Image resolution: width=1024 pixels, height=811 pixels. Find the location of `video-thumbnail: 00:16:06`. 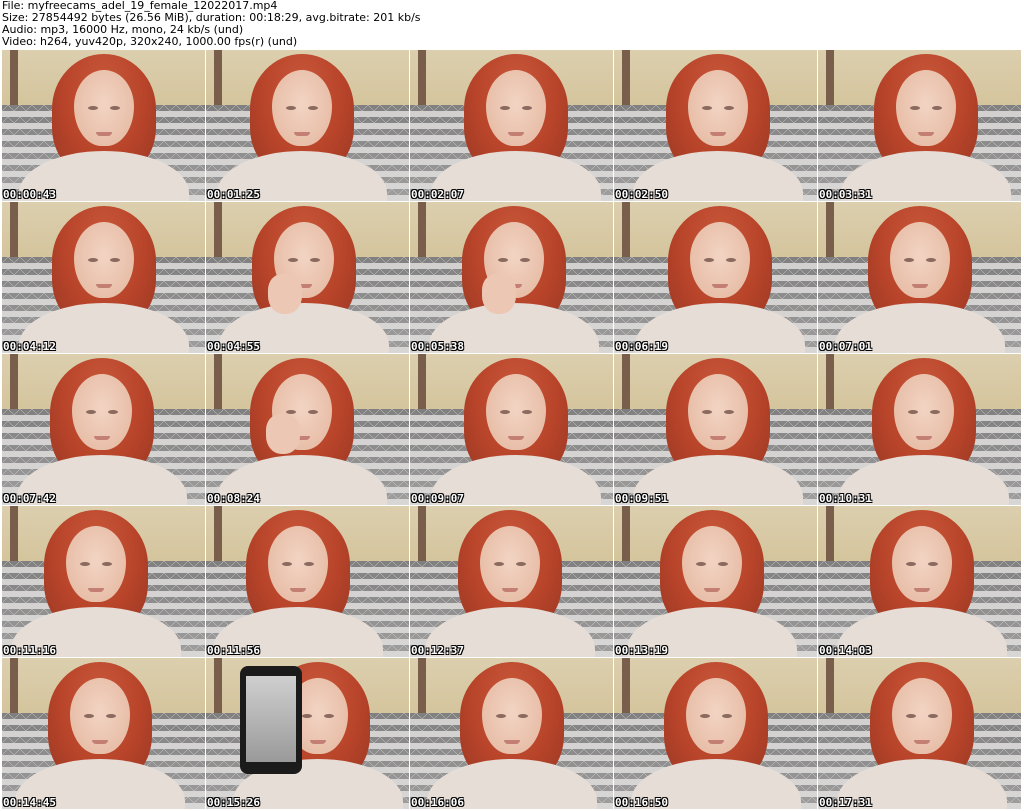

video-thumbnail: 00:16:06 is located at coordinates (511, 733).